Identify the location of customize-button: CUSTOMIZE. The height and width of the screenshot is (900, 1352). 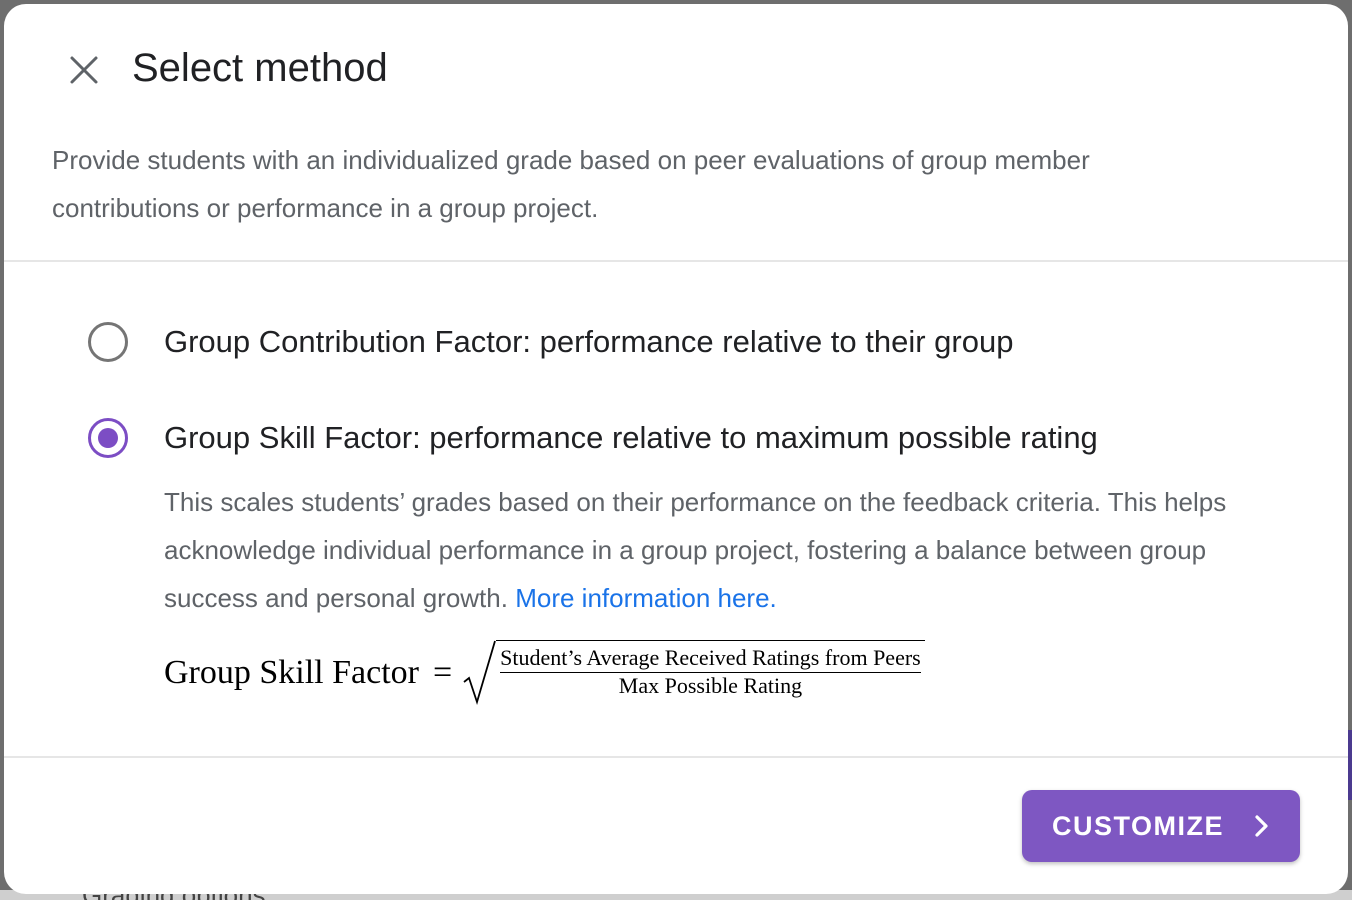
(1161, 826).